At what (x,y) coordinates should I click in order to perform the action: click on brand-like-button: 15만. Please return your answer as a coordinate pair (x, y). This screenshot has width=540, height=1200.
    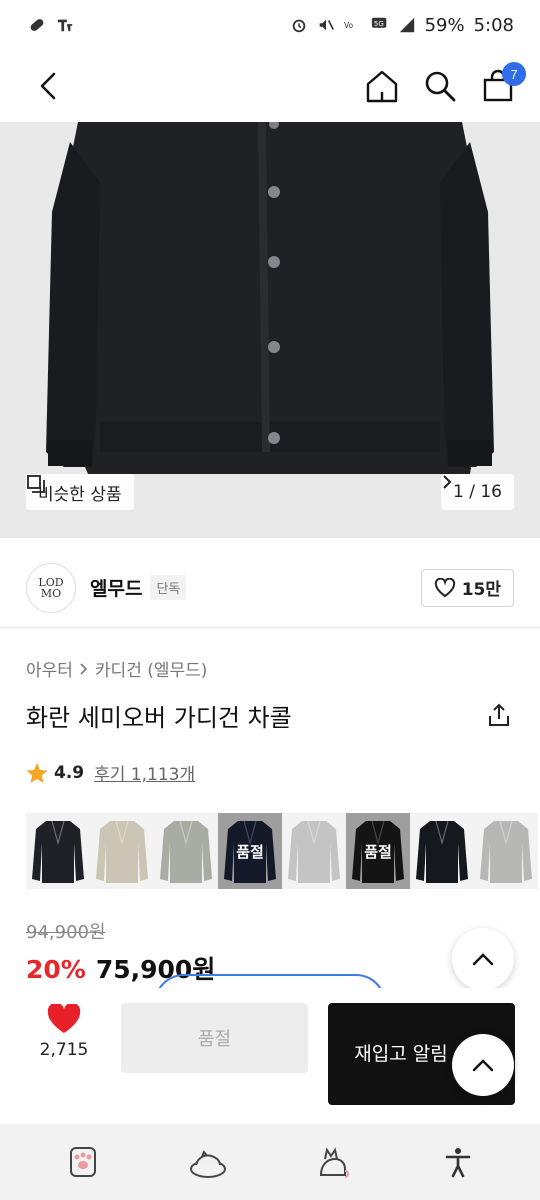
    Looking at the image, I should click on (467, 587).